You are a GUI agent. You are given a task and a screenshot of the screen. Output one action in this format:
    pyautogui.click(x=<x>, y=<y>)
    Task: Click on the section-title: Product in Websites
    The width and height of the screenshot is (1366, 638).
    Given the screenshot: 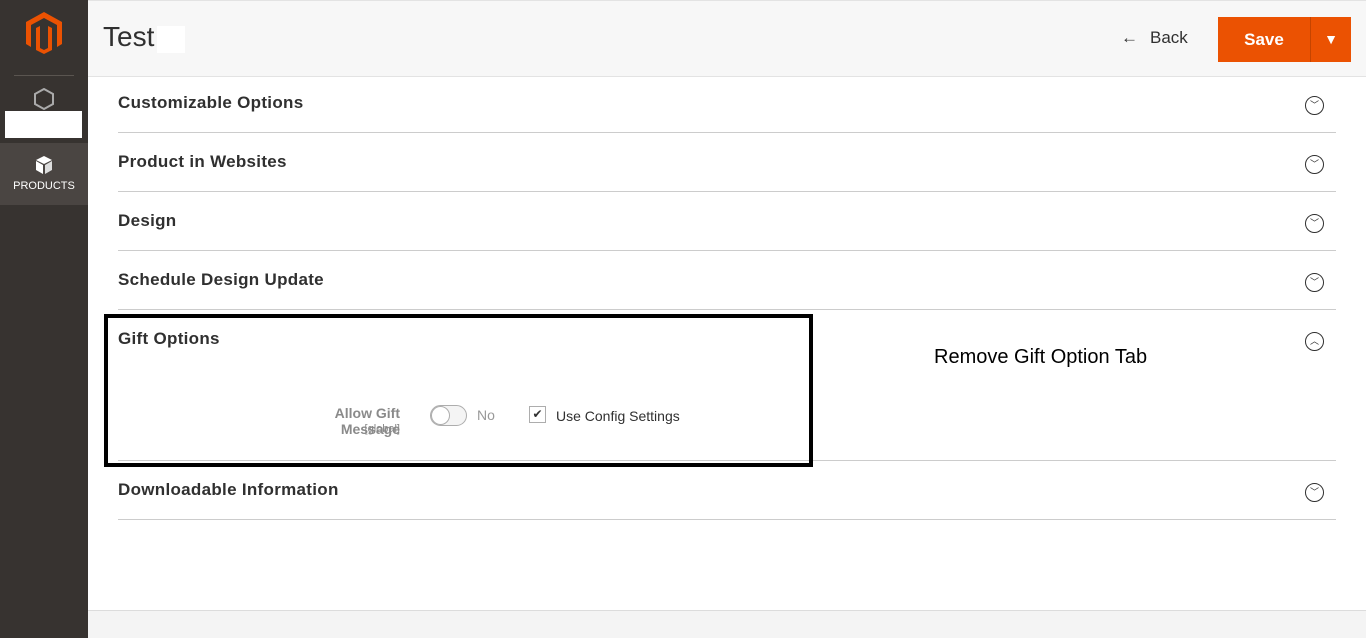 What is the action you would take?
    pyautogui.click(x=202, y=161)
    